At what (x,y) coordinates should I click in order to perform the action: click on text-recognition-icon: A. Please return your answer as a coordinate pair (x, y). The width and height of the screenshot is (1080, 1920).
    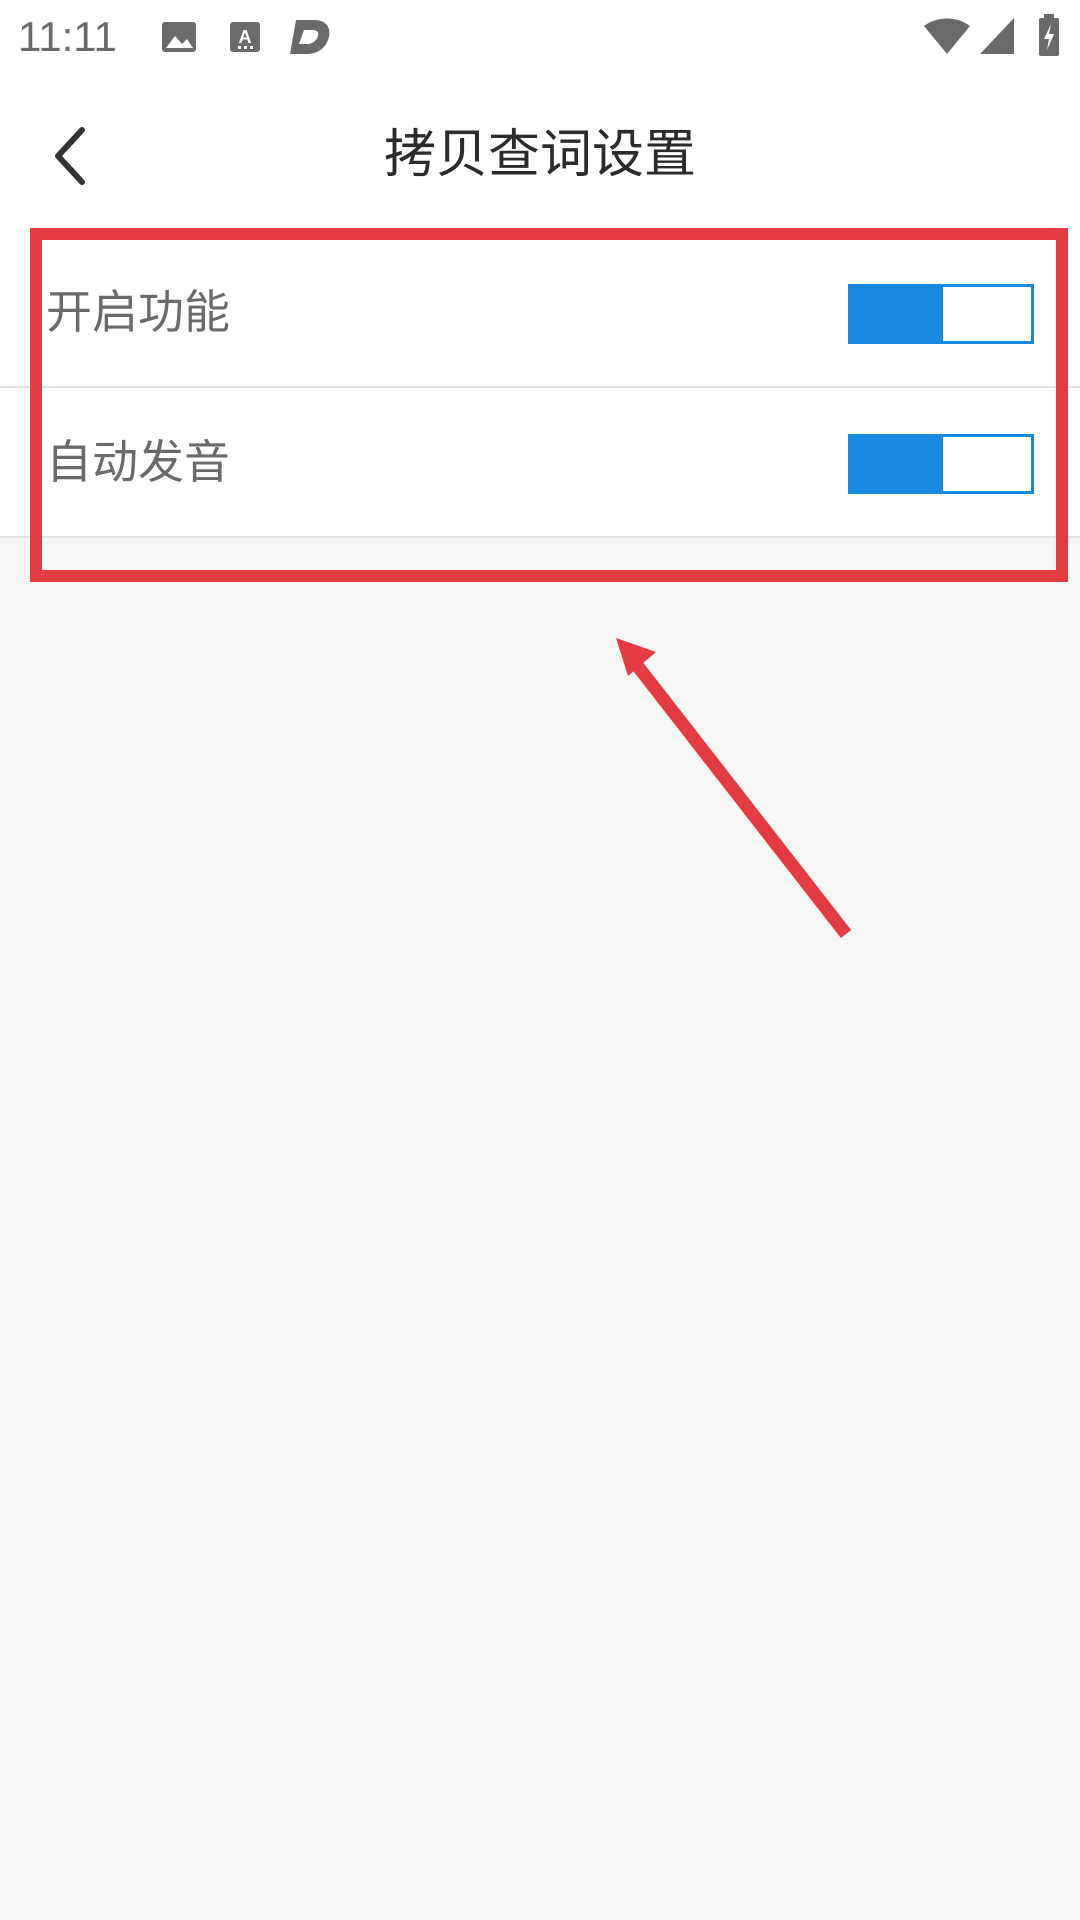
    Looking at the image, I should click on (245, 37).